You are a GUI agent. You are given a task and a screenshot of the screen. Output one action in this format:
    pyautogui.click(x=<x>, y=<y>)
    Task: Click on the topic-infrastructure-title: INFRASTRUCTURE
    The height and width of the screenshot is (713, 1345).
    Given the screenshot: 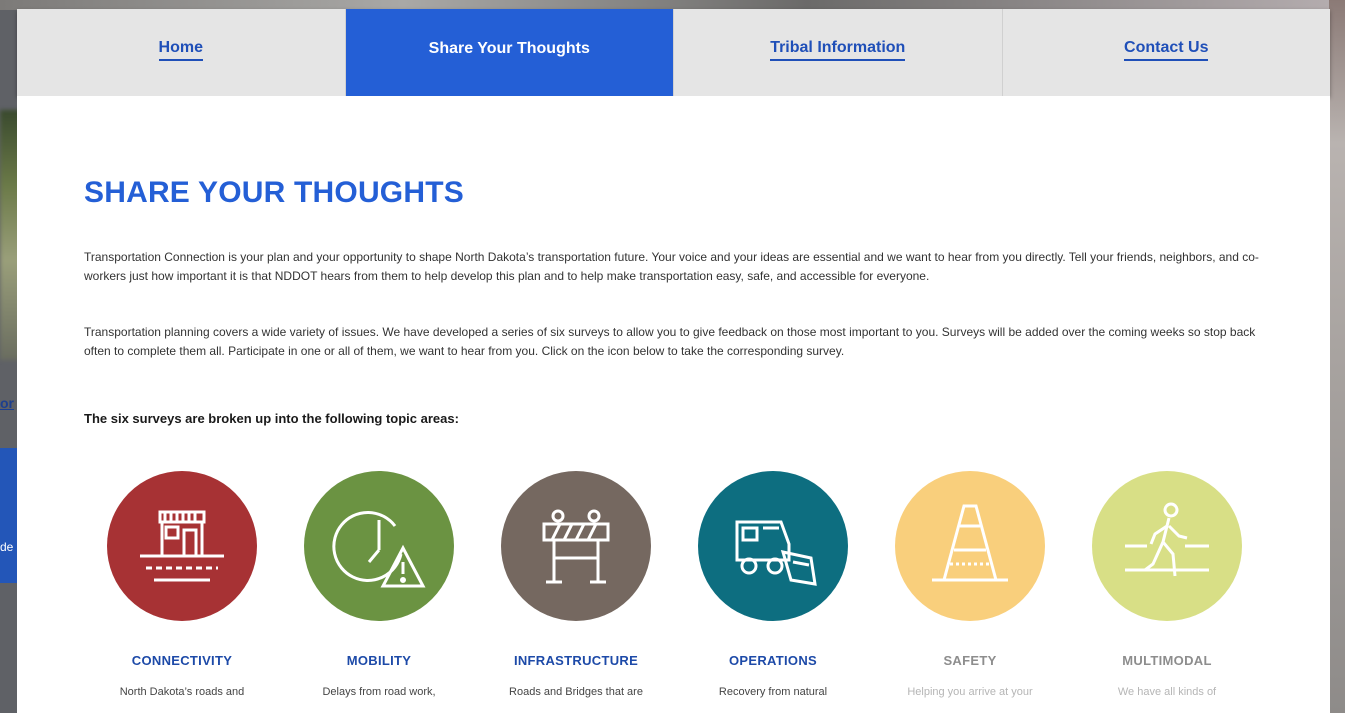 What is the action you would take?
    pyautogui.click(x=576, y=660)
    